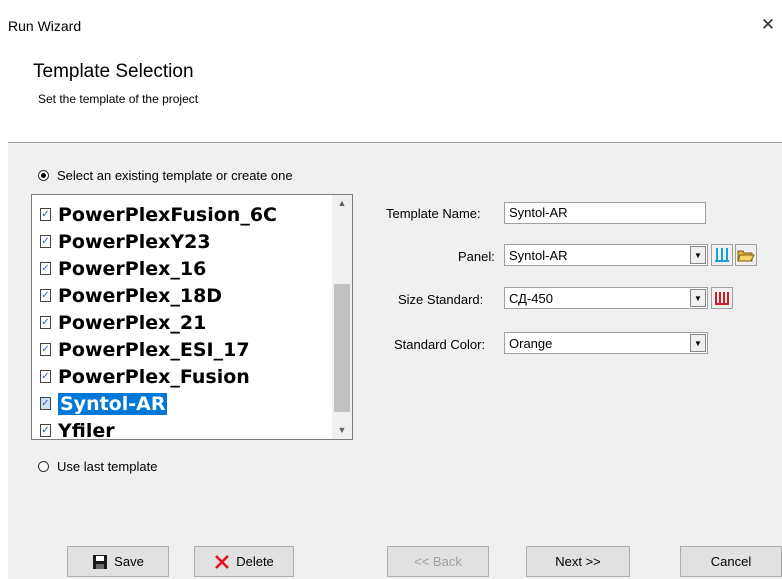 The width and height of the screenshot is (782, 579). I want to click on last-template-option: Use last template, so click(97, 466).